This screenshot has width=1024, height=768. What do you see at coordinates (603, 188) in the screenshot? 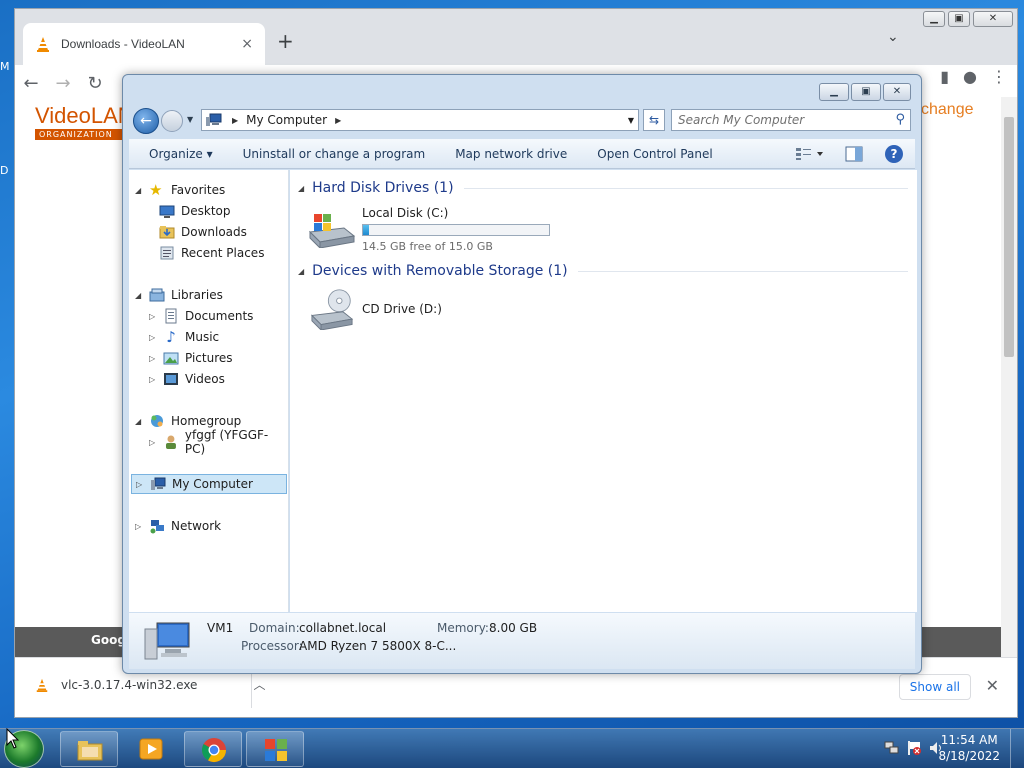
I see `group-header-hard-disk: ◢ Hard Disk Drives (1)` at bounding box center [603, 188].